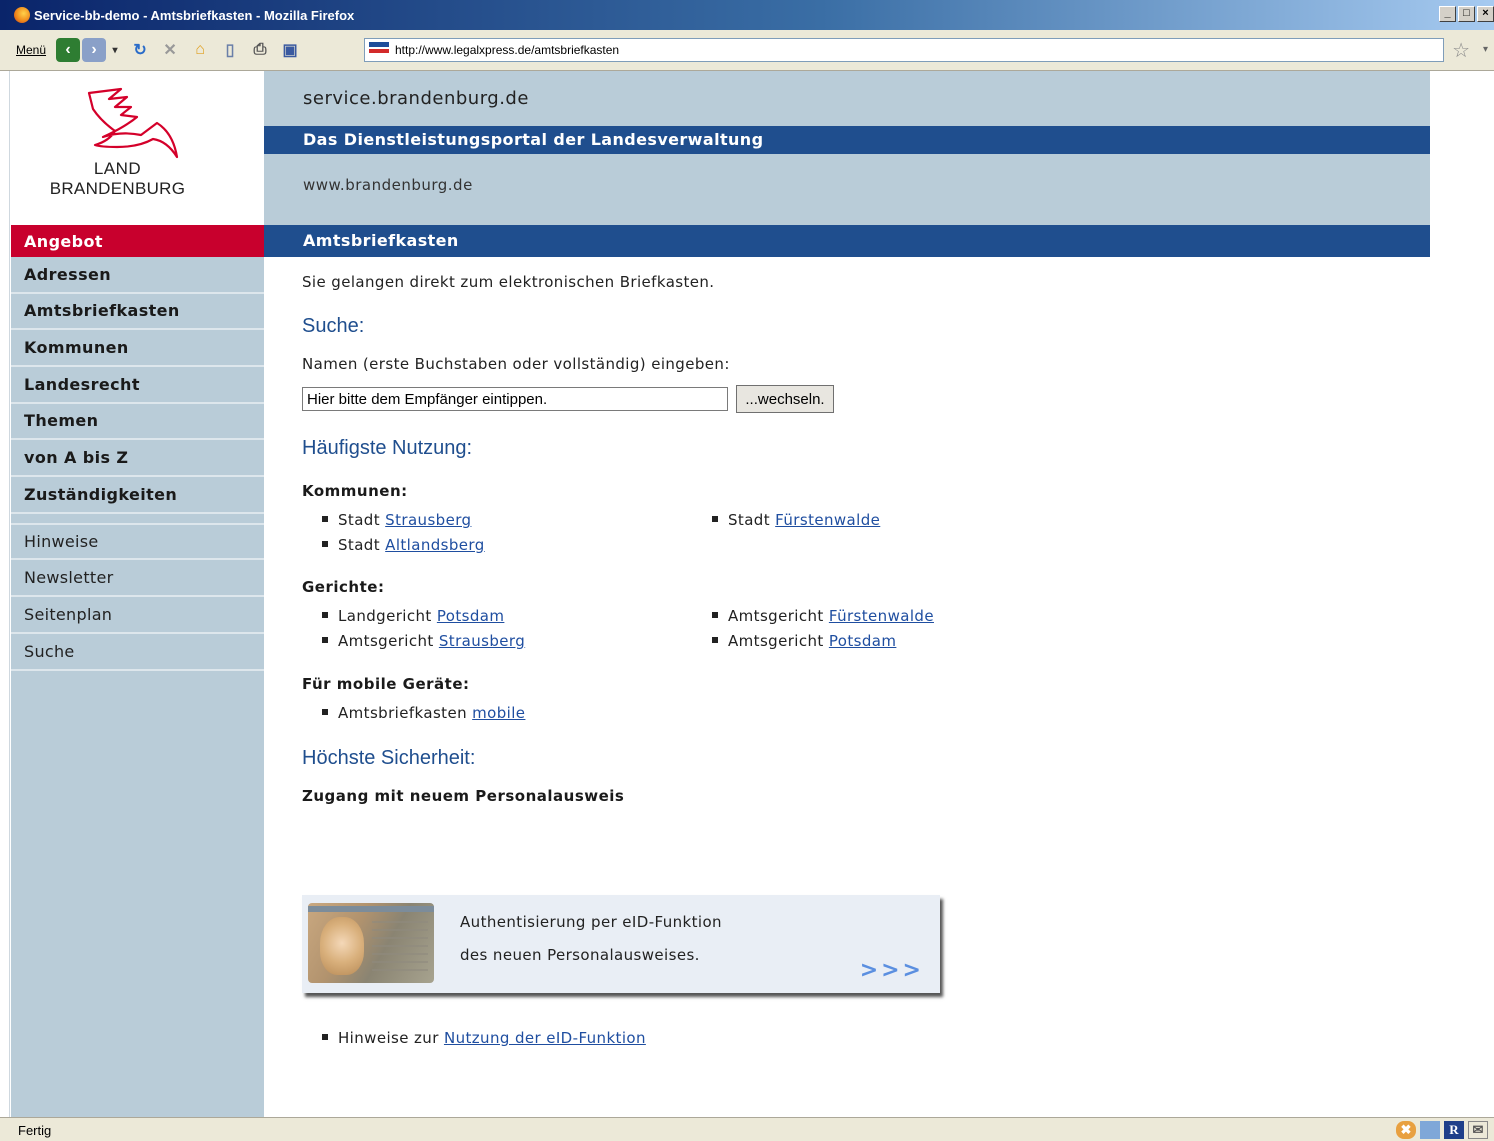 This screenshot has width=1494, height=1141. Describe the element at coordinates (386, 684) in the screenshot. I see `mobile-heading: Für mobile Geräte:` at that location.